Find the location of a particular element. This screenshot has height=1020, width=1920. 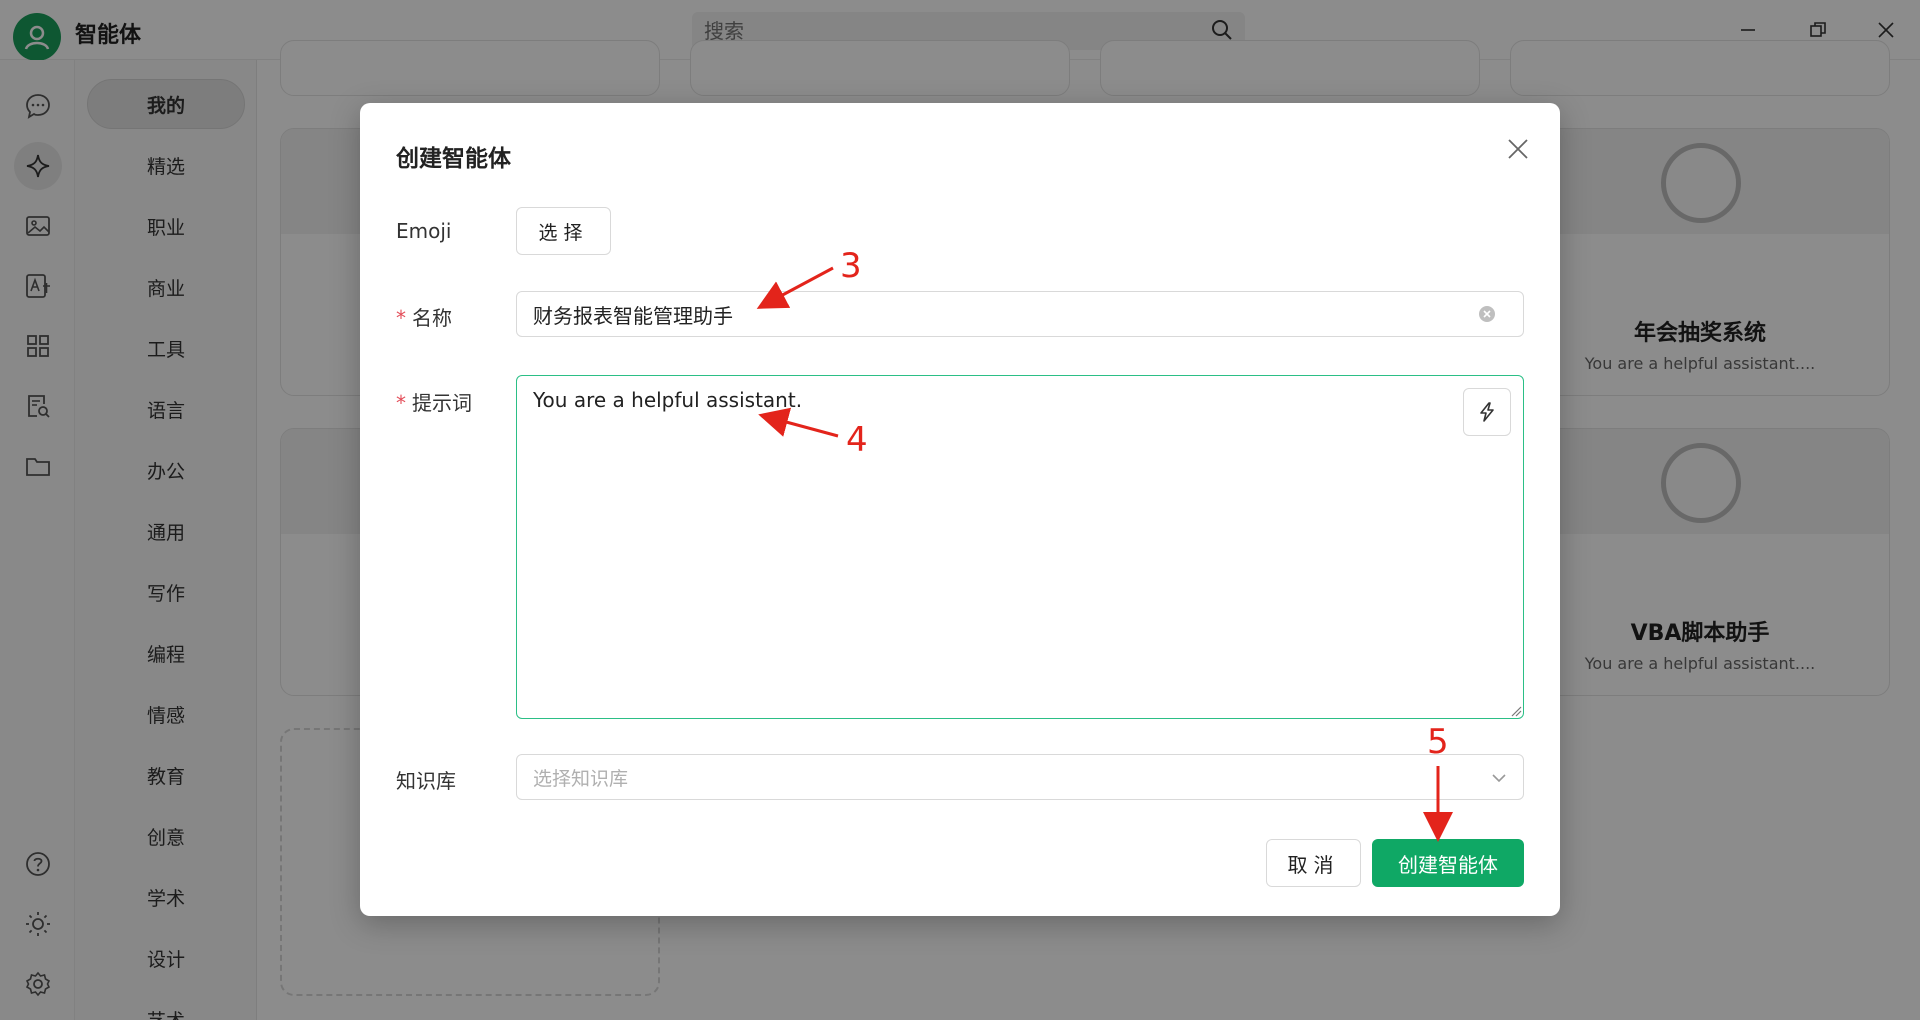

prompt-label: * 提示词 is located at coordinates (434, 403).